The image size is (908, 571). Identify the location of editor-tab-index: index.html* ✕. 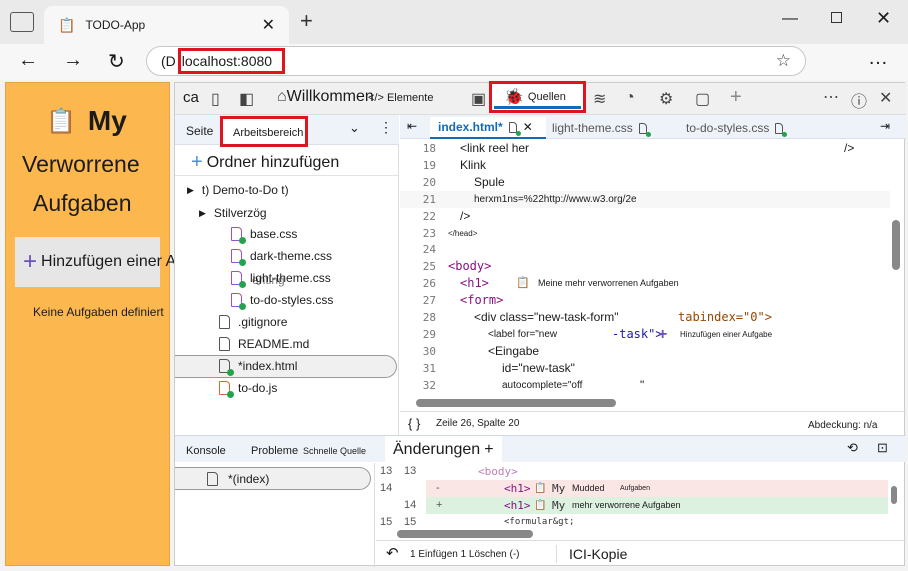
(488, 128).